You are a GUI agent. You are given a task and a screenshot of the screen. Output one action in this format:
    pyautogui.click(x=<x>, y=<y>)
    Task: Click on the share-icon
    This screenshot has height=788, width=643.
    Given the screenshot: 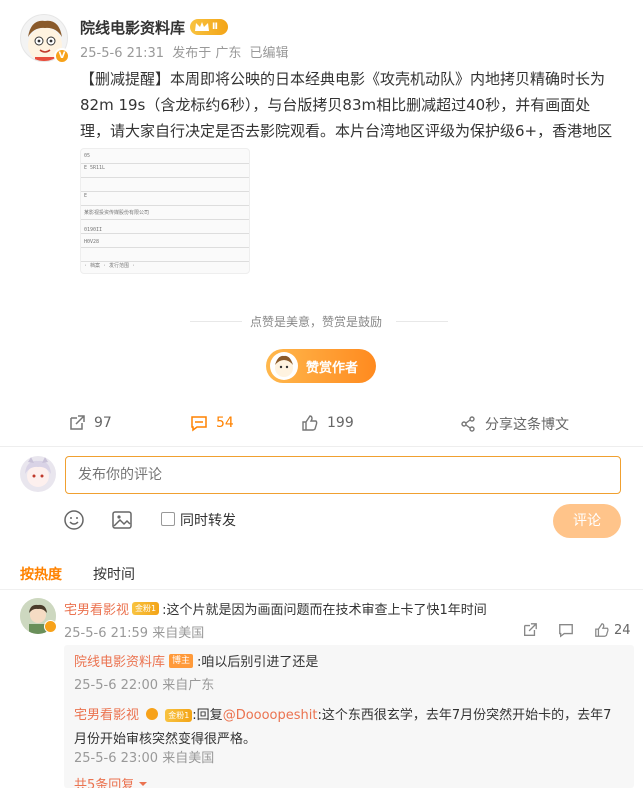 What is the action you would take?
    pyautogui.click(x=468, y=424)
    